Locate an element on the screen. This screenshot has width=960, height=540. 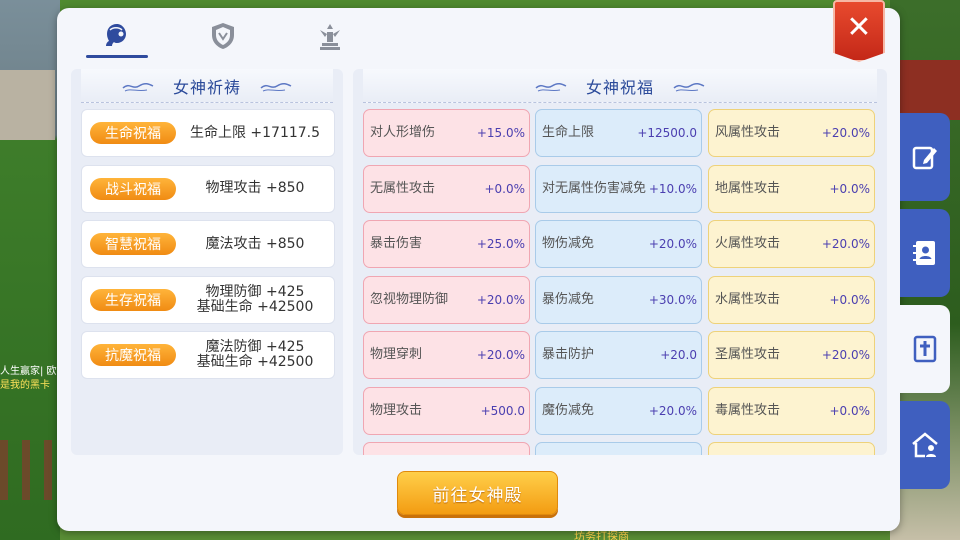
prayer-row: 智慧祝福 魔法攻击 +850 is located at coordinates (208, 244).